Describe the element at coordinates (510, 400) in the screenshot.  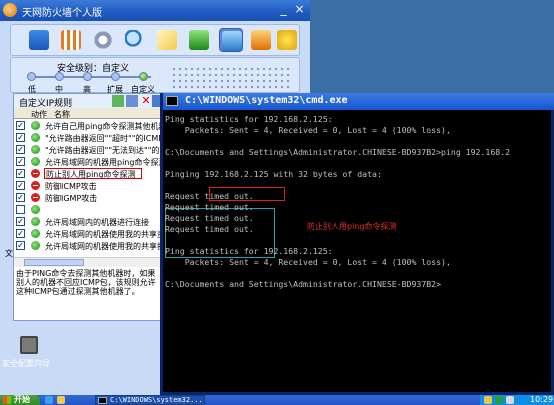
I see `volume-tray-icon` at that location.